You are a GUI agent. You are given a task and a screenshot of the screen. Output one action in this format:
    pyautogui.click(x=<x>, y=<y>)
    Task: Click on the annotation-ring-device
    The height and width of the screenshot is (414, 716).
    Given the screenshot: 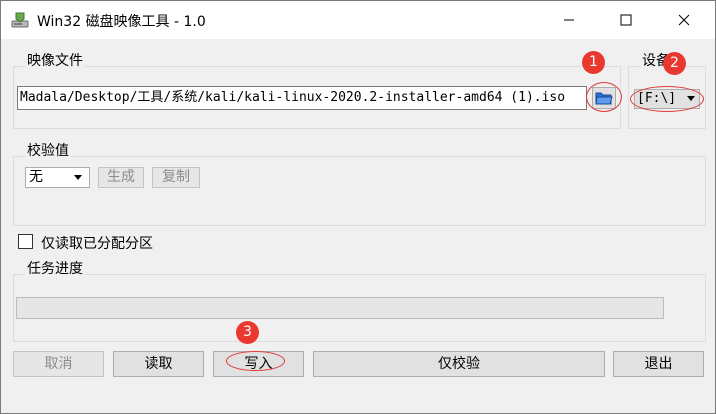 What is the action you would take?
    pyautogui.click(x=667, y=99)
    